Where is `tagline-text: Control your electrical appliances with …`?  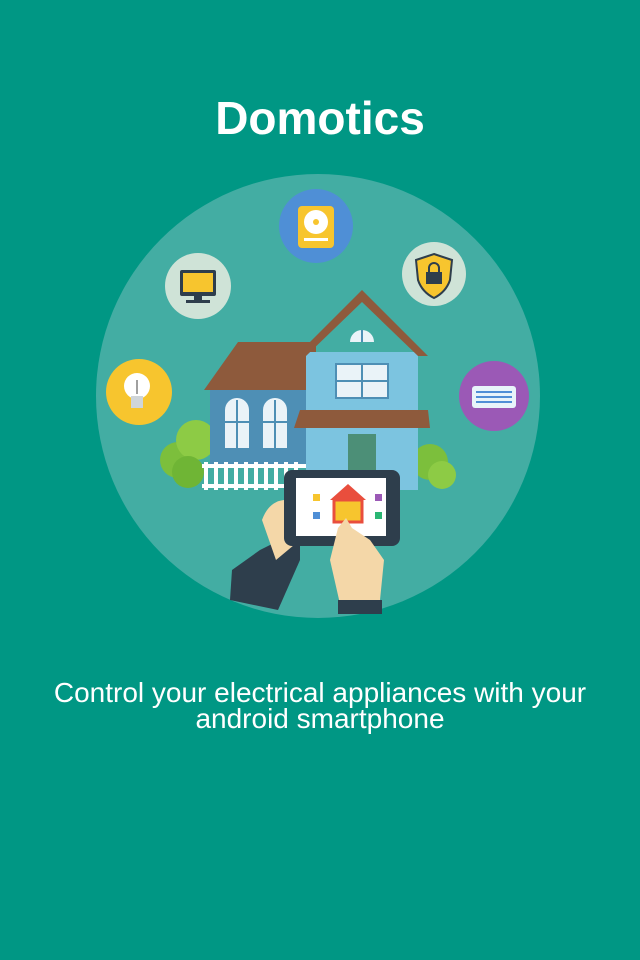 tagline-text: Control your electrical appliances with … is located at coordinates (320, 705).